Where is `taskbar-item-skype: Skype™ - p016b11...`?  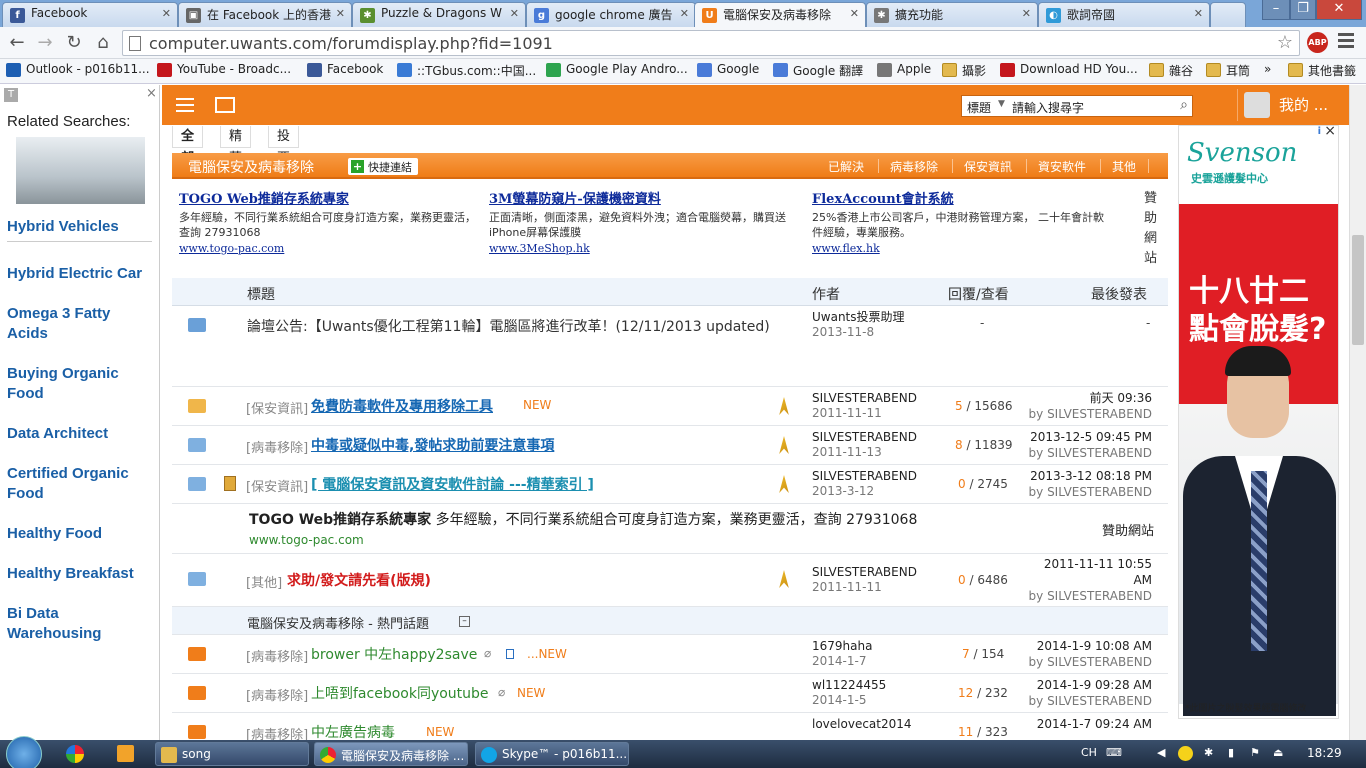
taskbar-item-skype: Skype™ - p016b11... is located at coordinates (552, 754).